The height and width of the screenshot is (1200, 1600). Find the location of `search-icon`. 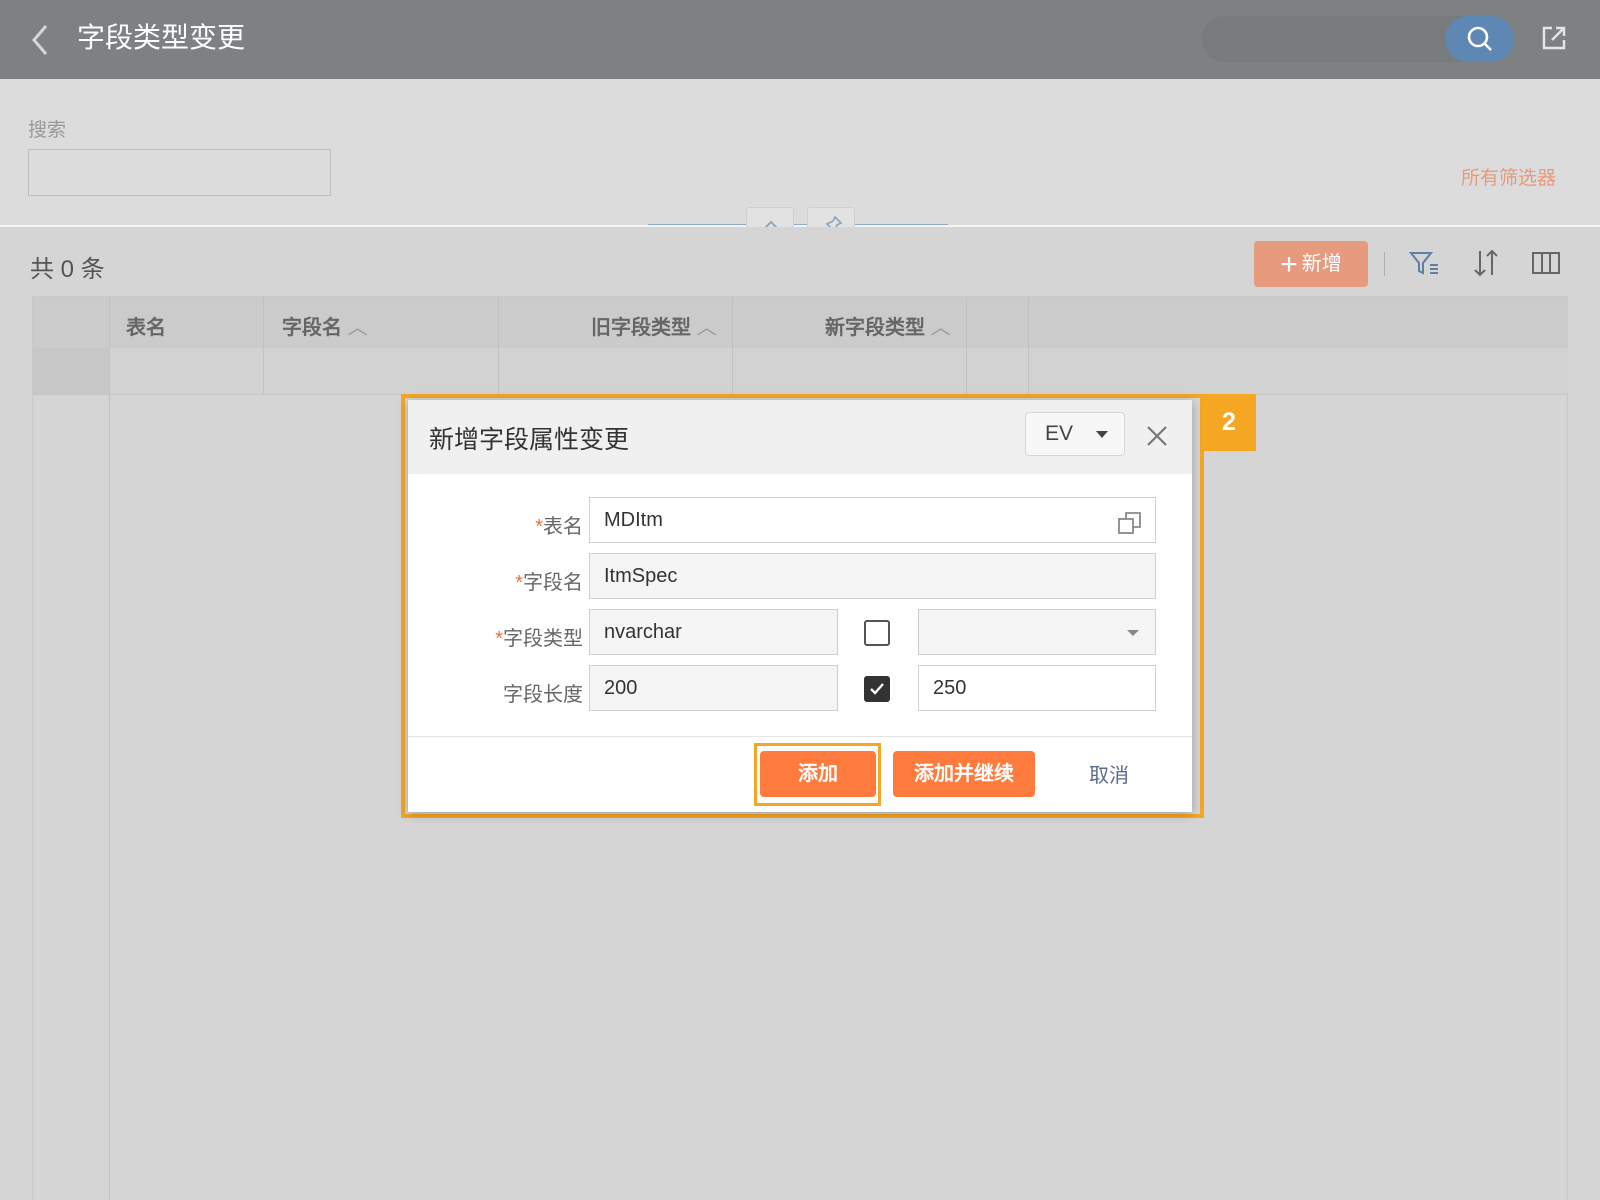

search-icon is located at coordinates (1479, 38).